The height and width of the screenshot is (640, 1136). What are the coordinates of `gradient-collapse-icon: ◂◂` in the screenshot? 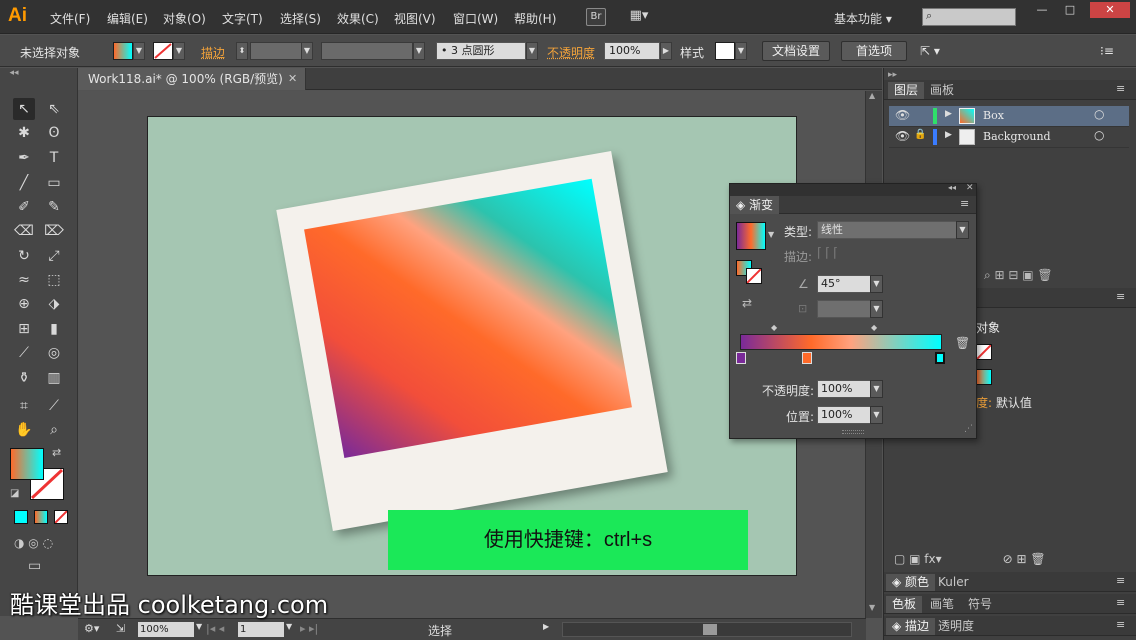 It's located at (952, 187).